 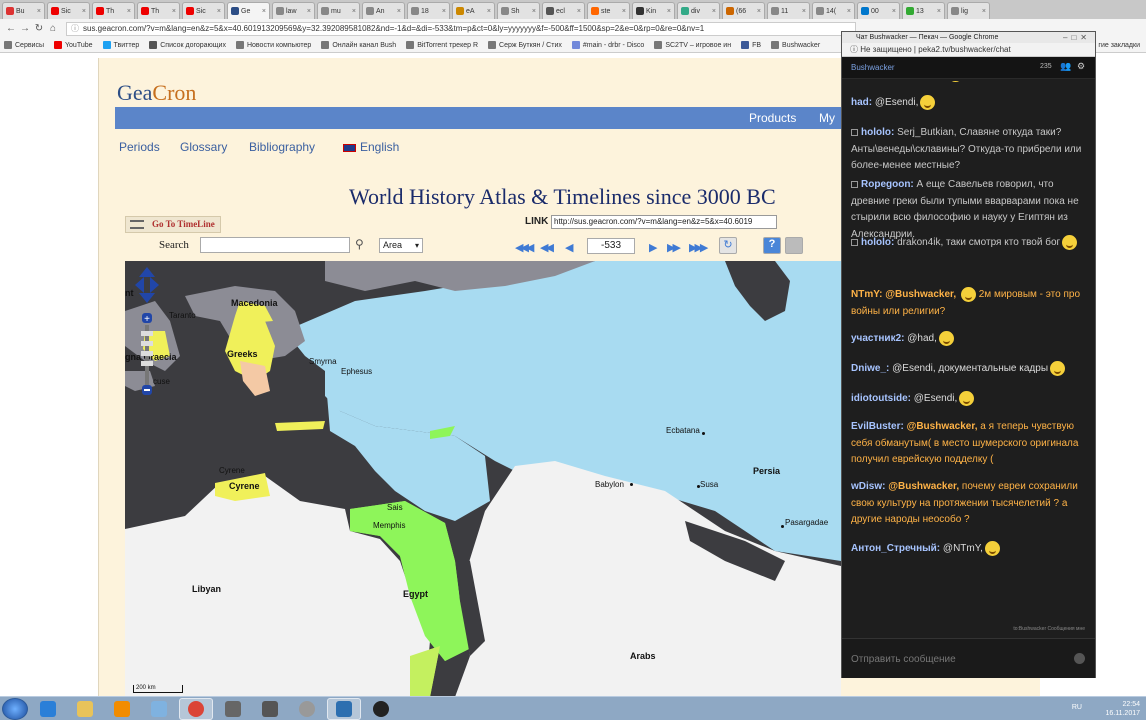 I want to click on bookmark-item: Твиттер, so click(x=120, y=45).